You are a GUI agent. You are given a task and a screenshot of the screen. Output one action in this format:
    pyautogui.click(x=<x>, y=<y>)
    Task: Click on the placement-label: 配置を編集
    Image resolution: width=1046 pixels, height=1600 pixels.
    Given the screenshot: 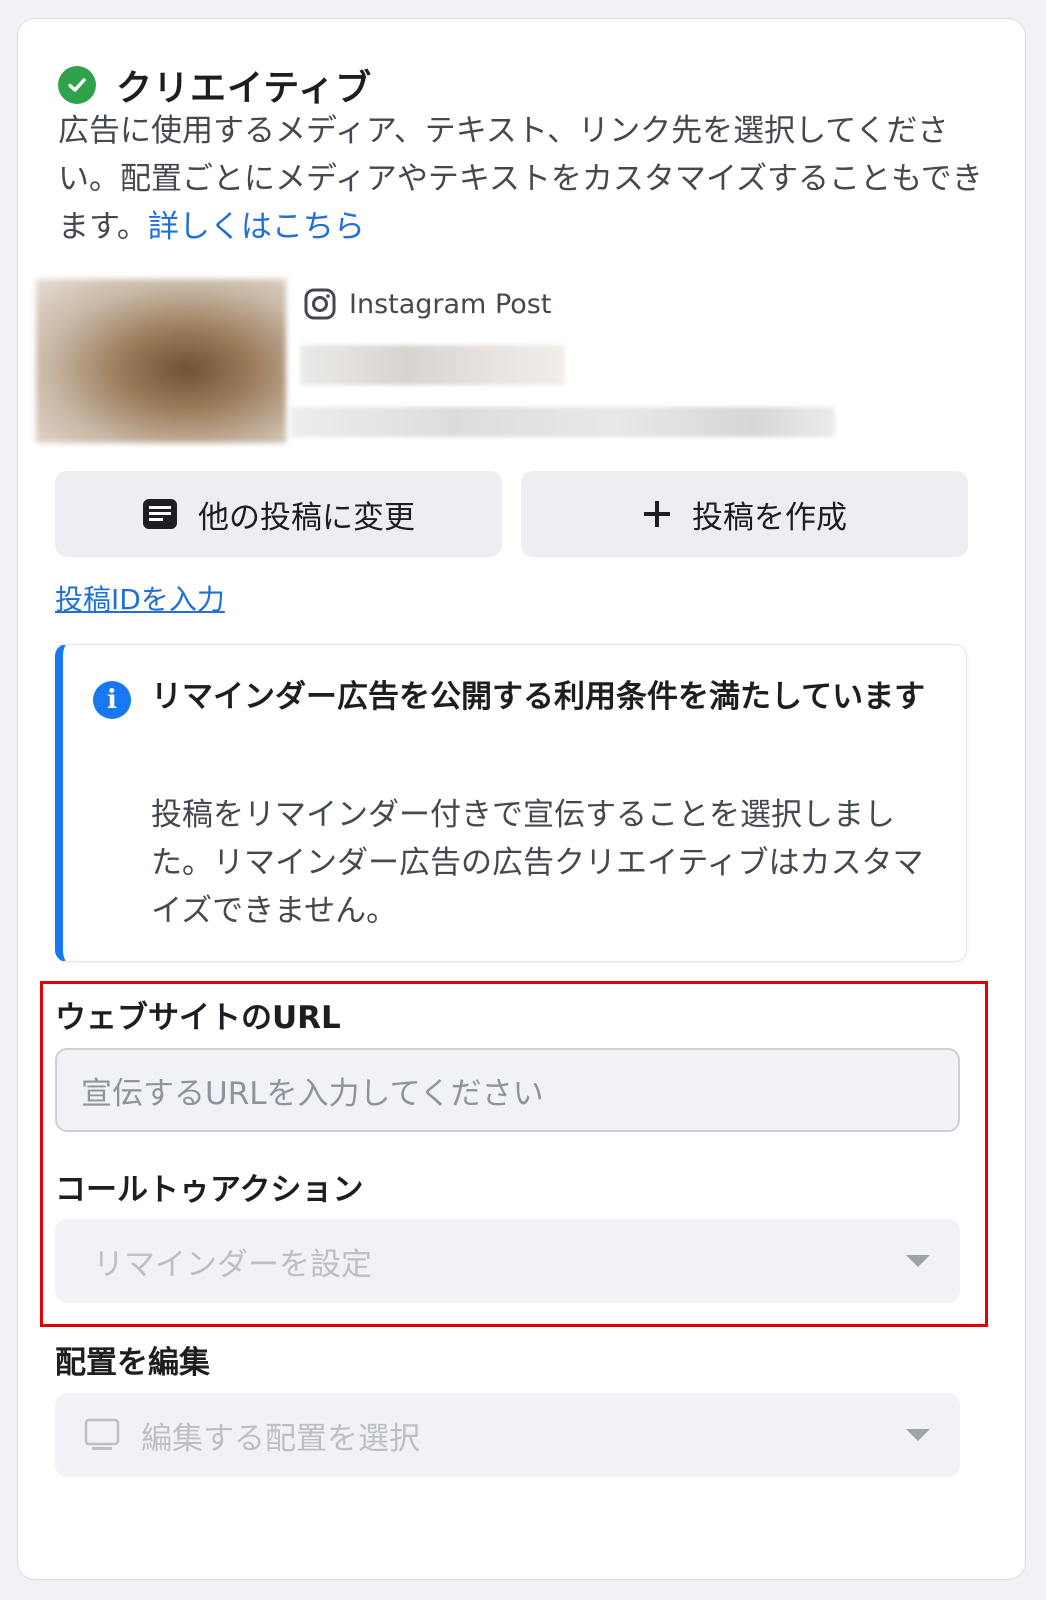 What is the action you would take?
    pyautogui.click(x=132, y=1363)
    